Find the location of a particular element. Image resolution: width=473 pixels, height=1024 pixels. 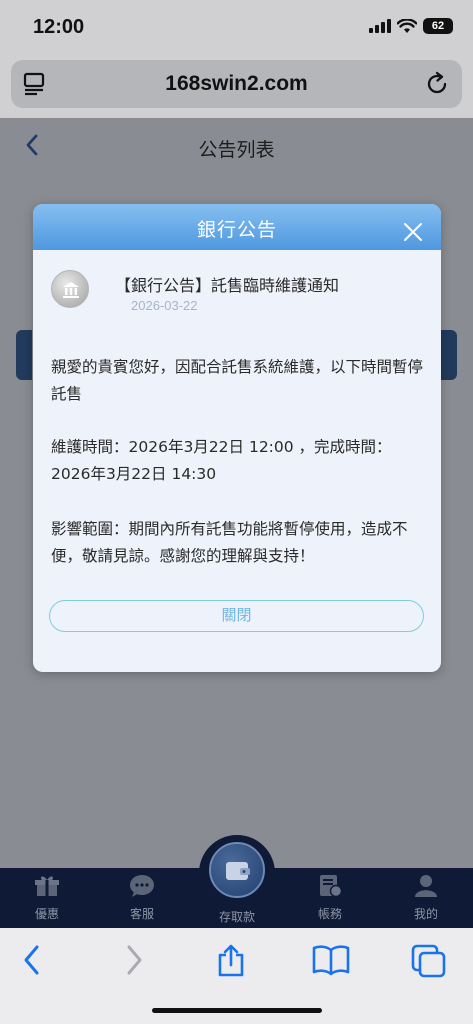

tab-profile: 我的 is located at coordinates (426, 898).